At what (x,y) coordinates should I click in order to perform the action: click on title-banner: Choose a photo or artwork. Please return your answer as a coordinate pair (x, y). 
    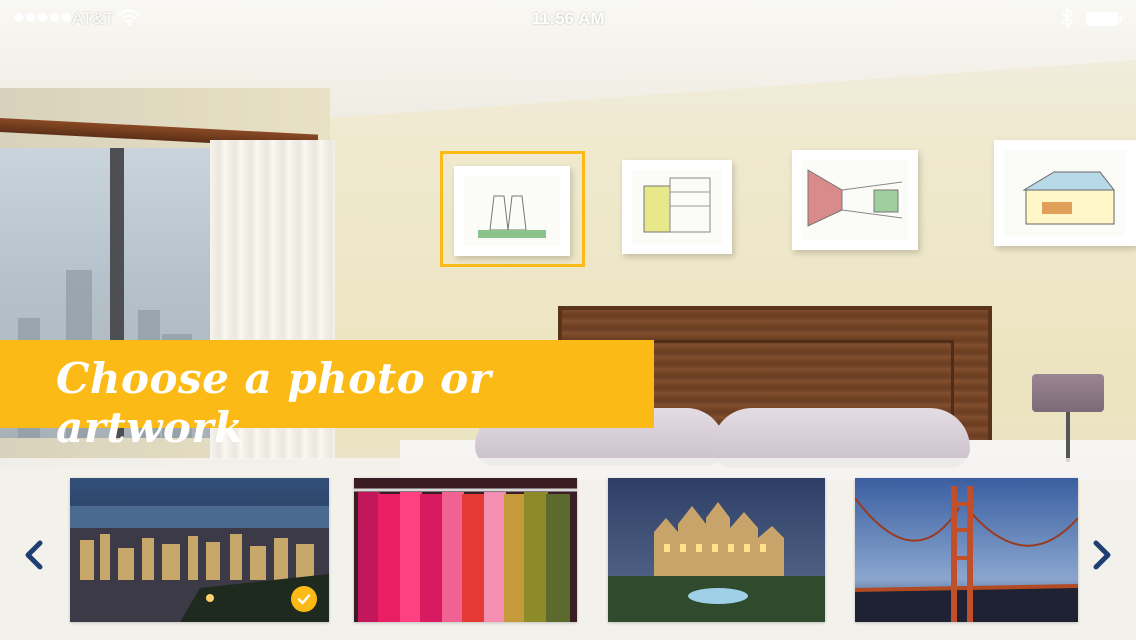
    Looking at the image, I should click on (327, 396).